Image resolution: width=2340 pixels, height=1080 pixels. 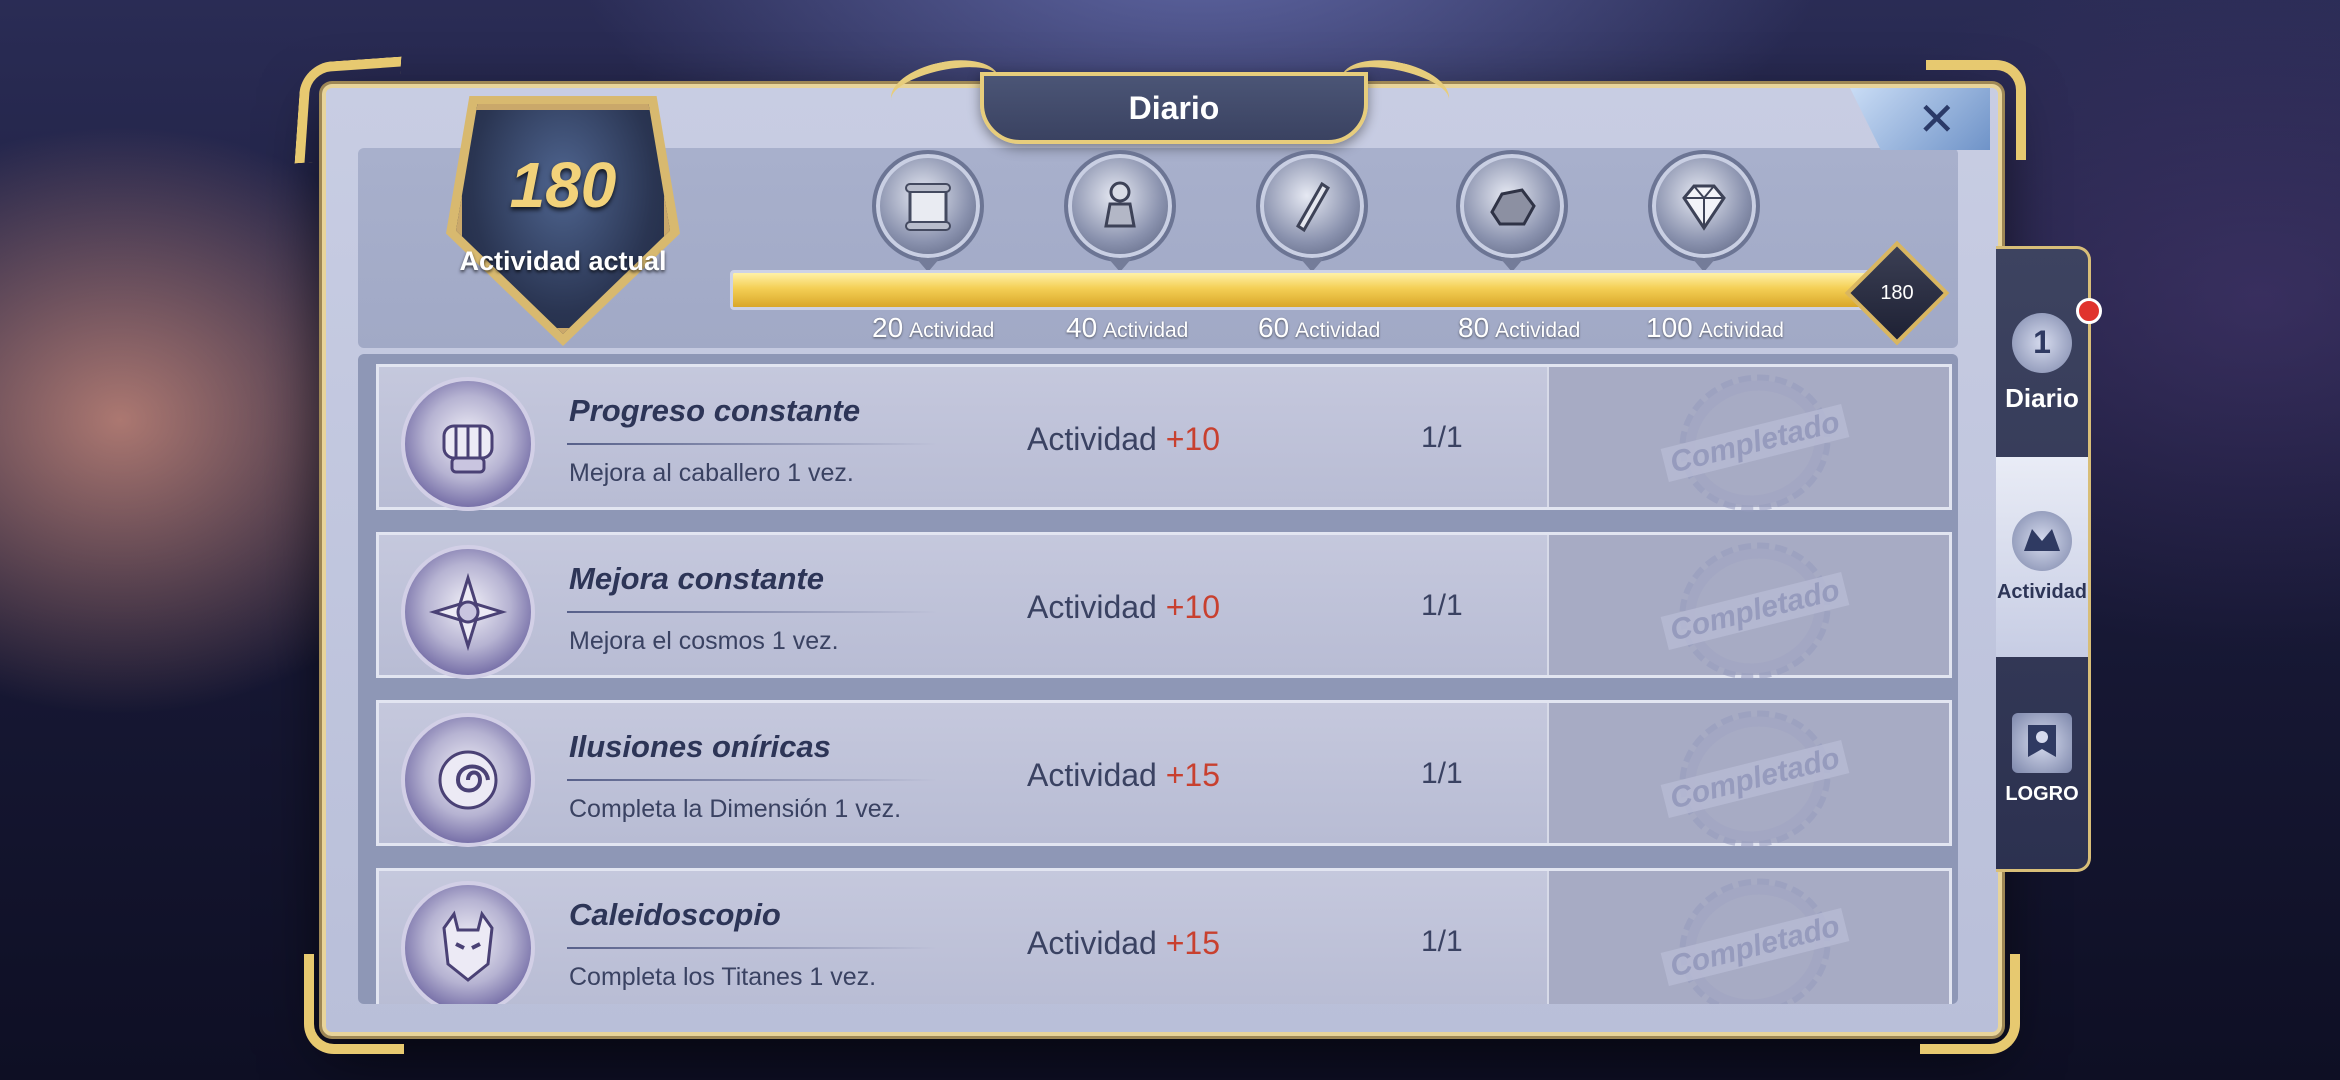 I want to click on ore-icon, so click(x=1513, y=207).